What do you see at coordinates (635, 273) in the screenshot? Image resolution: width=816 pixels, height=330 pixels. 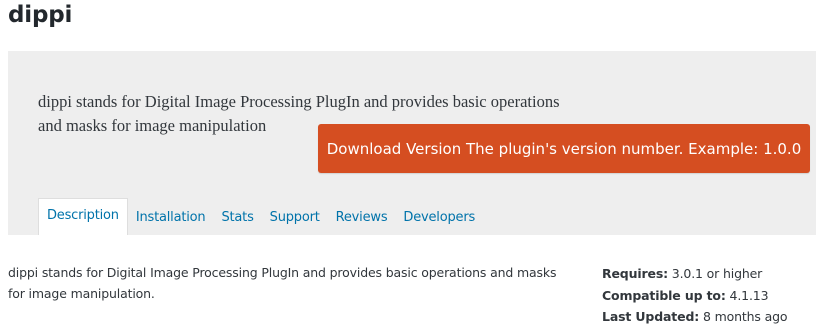 I see `meta-requires-label: Requires:` at bounding box center [635, 273].